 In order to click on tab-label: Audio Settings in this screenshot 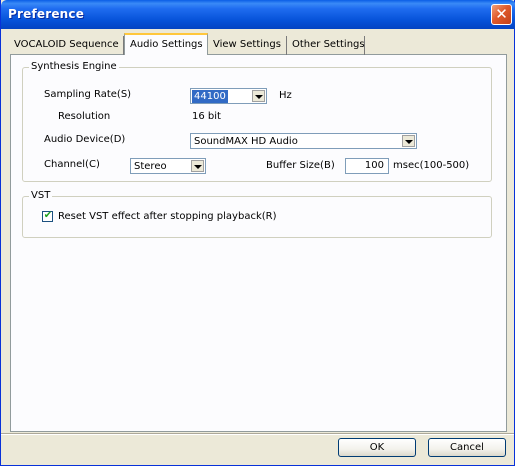, I will do `click(166, 44)`.